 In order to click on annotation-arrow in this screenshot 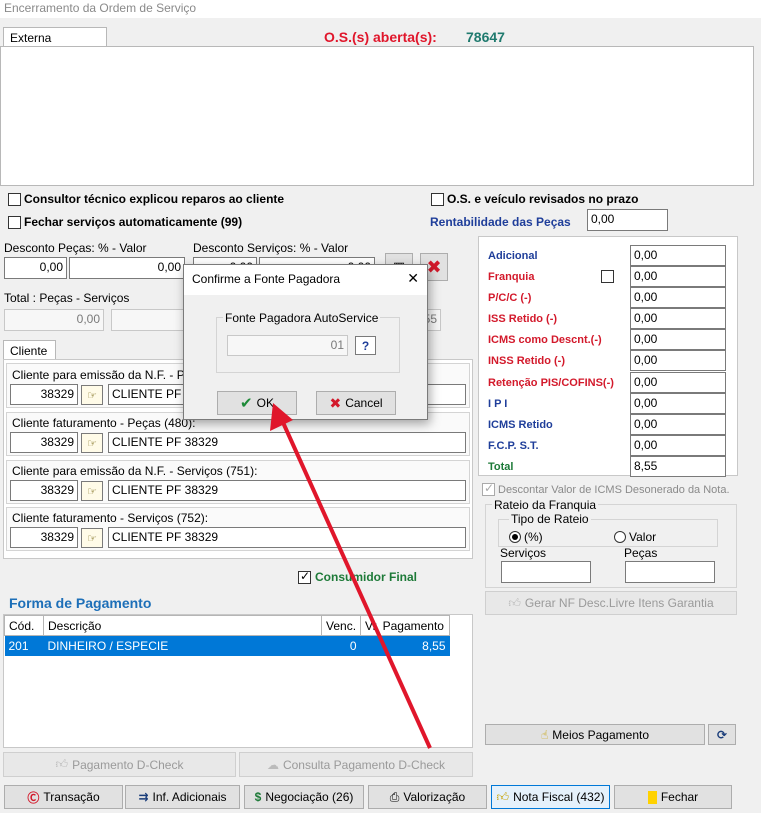, I will do `click(351, 576)`.